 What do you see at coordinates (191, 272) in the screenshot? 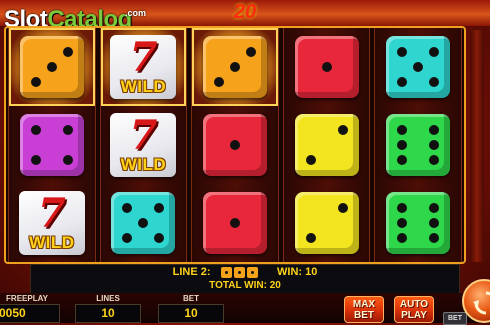
I see `line-label: LINE 2:` at bounding box center [191, 272].